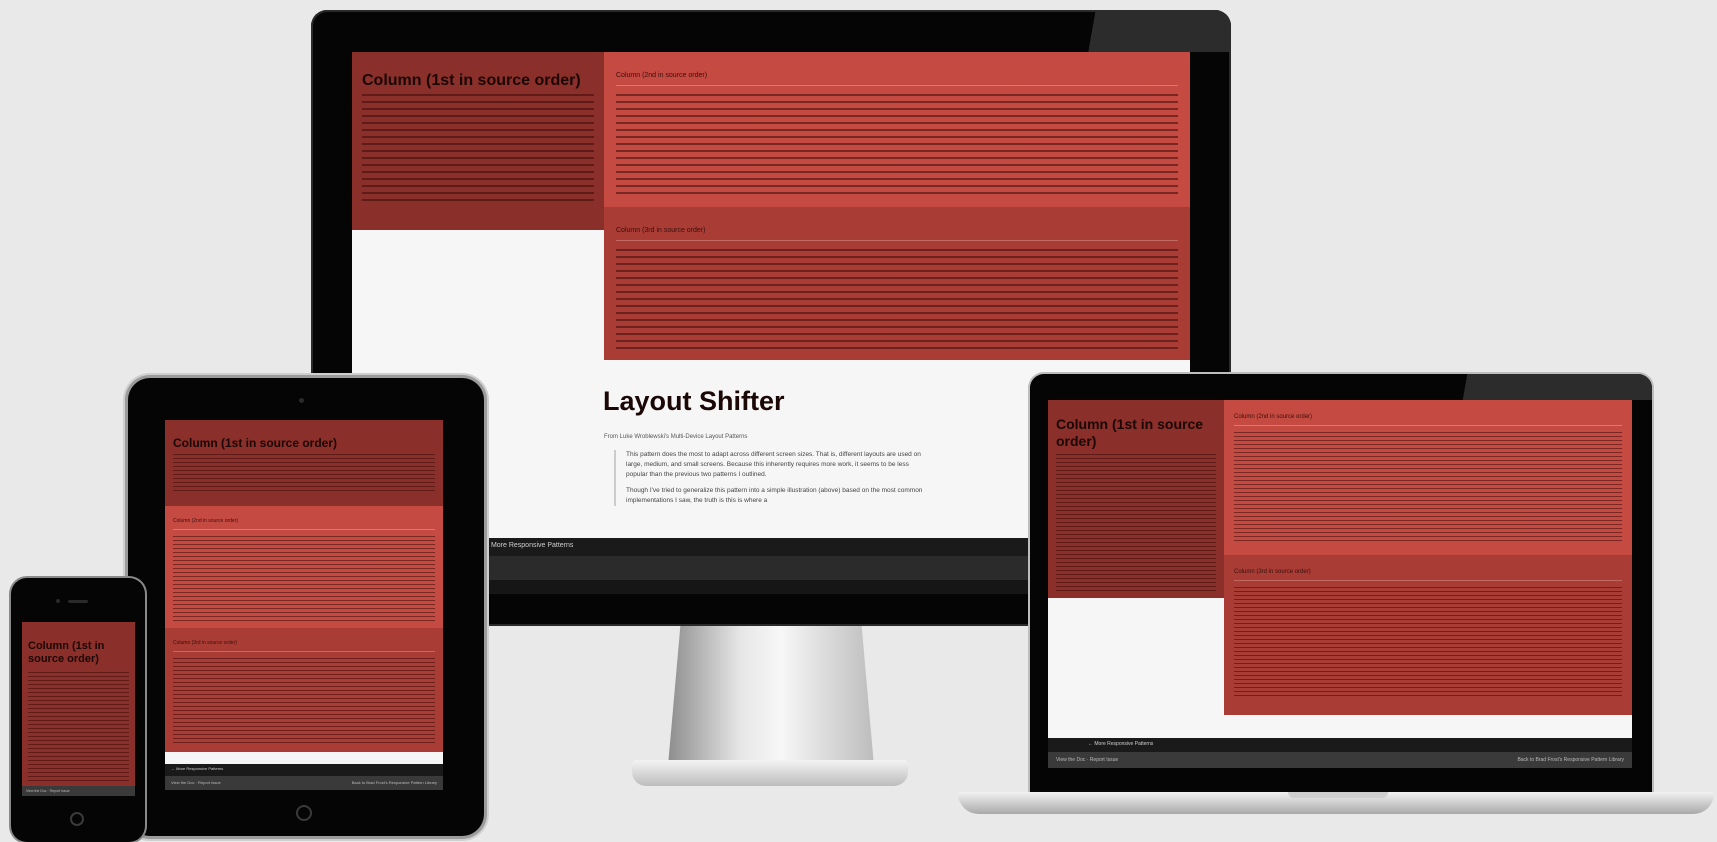 The image size is (1717, 842). I want to click on tablet-footer-left: View the Doc · Report Issue, so click(196, 782).